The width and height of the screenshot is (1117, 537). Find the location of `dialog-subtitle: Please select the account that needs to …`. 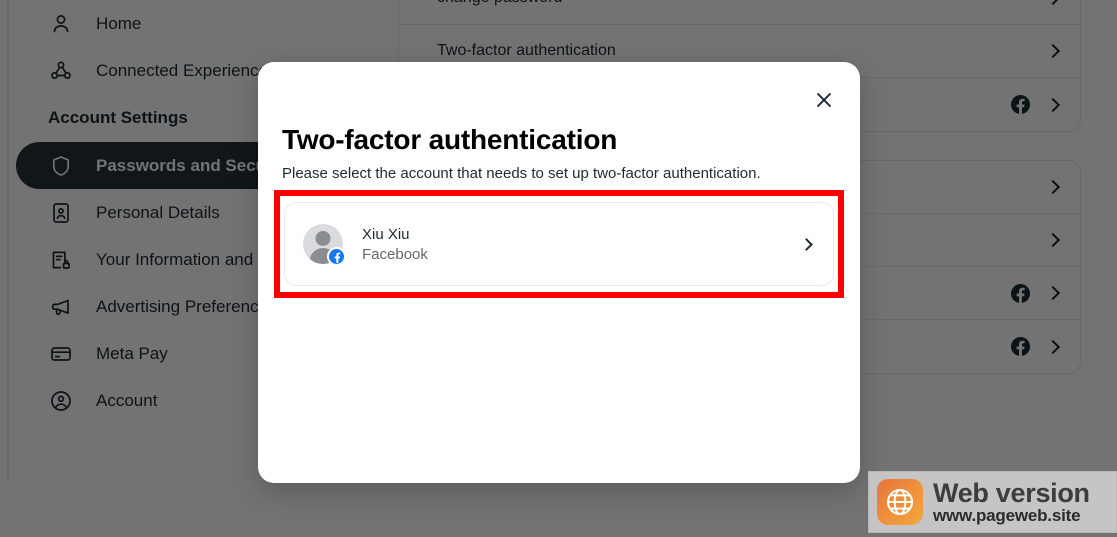

dialog-subtitle: Please select the account that needs to … is located at coordinates (521, 173).